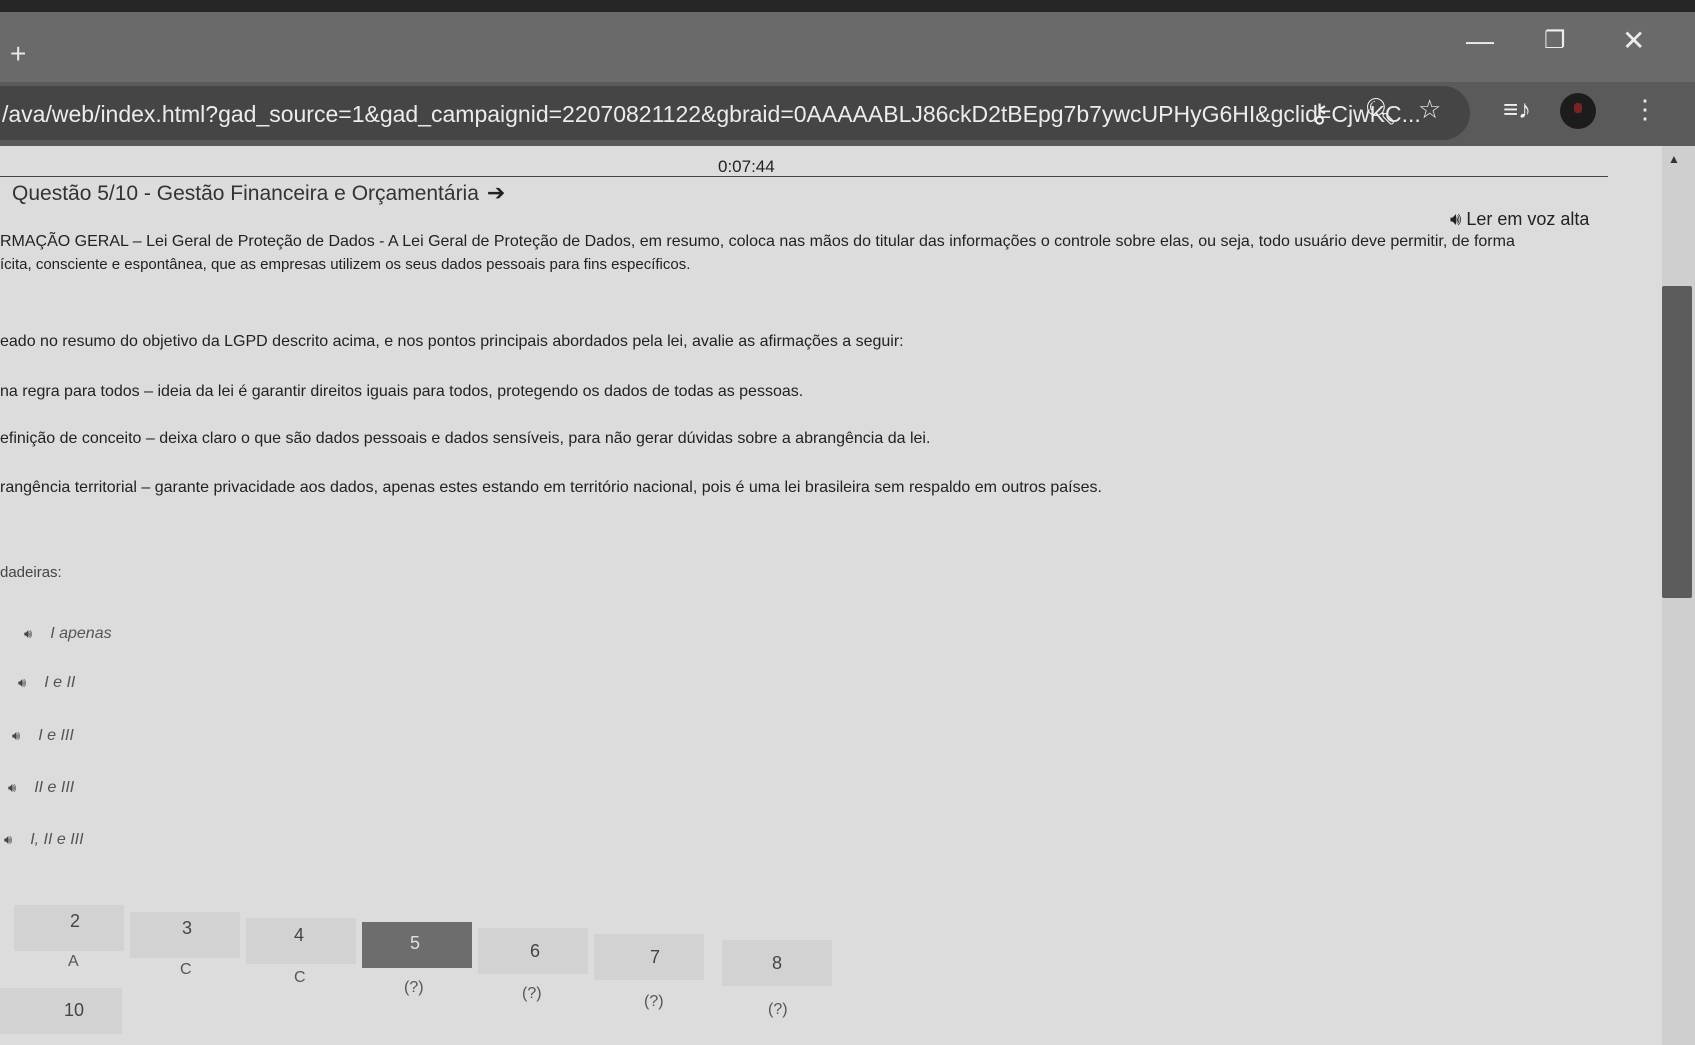 The height and width of the screenshot is (1045, 1695). Describe the element at coordinates (1319, 113) in the screenshot. I see `key-icon: ⚷` at that location.